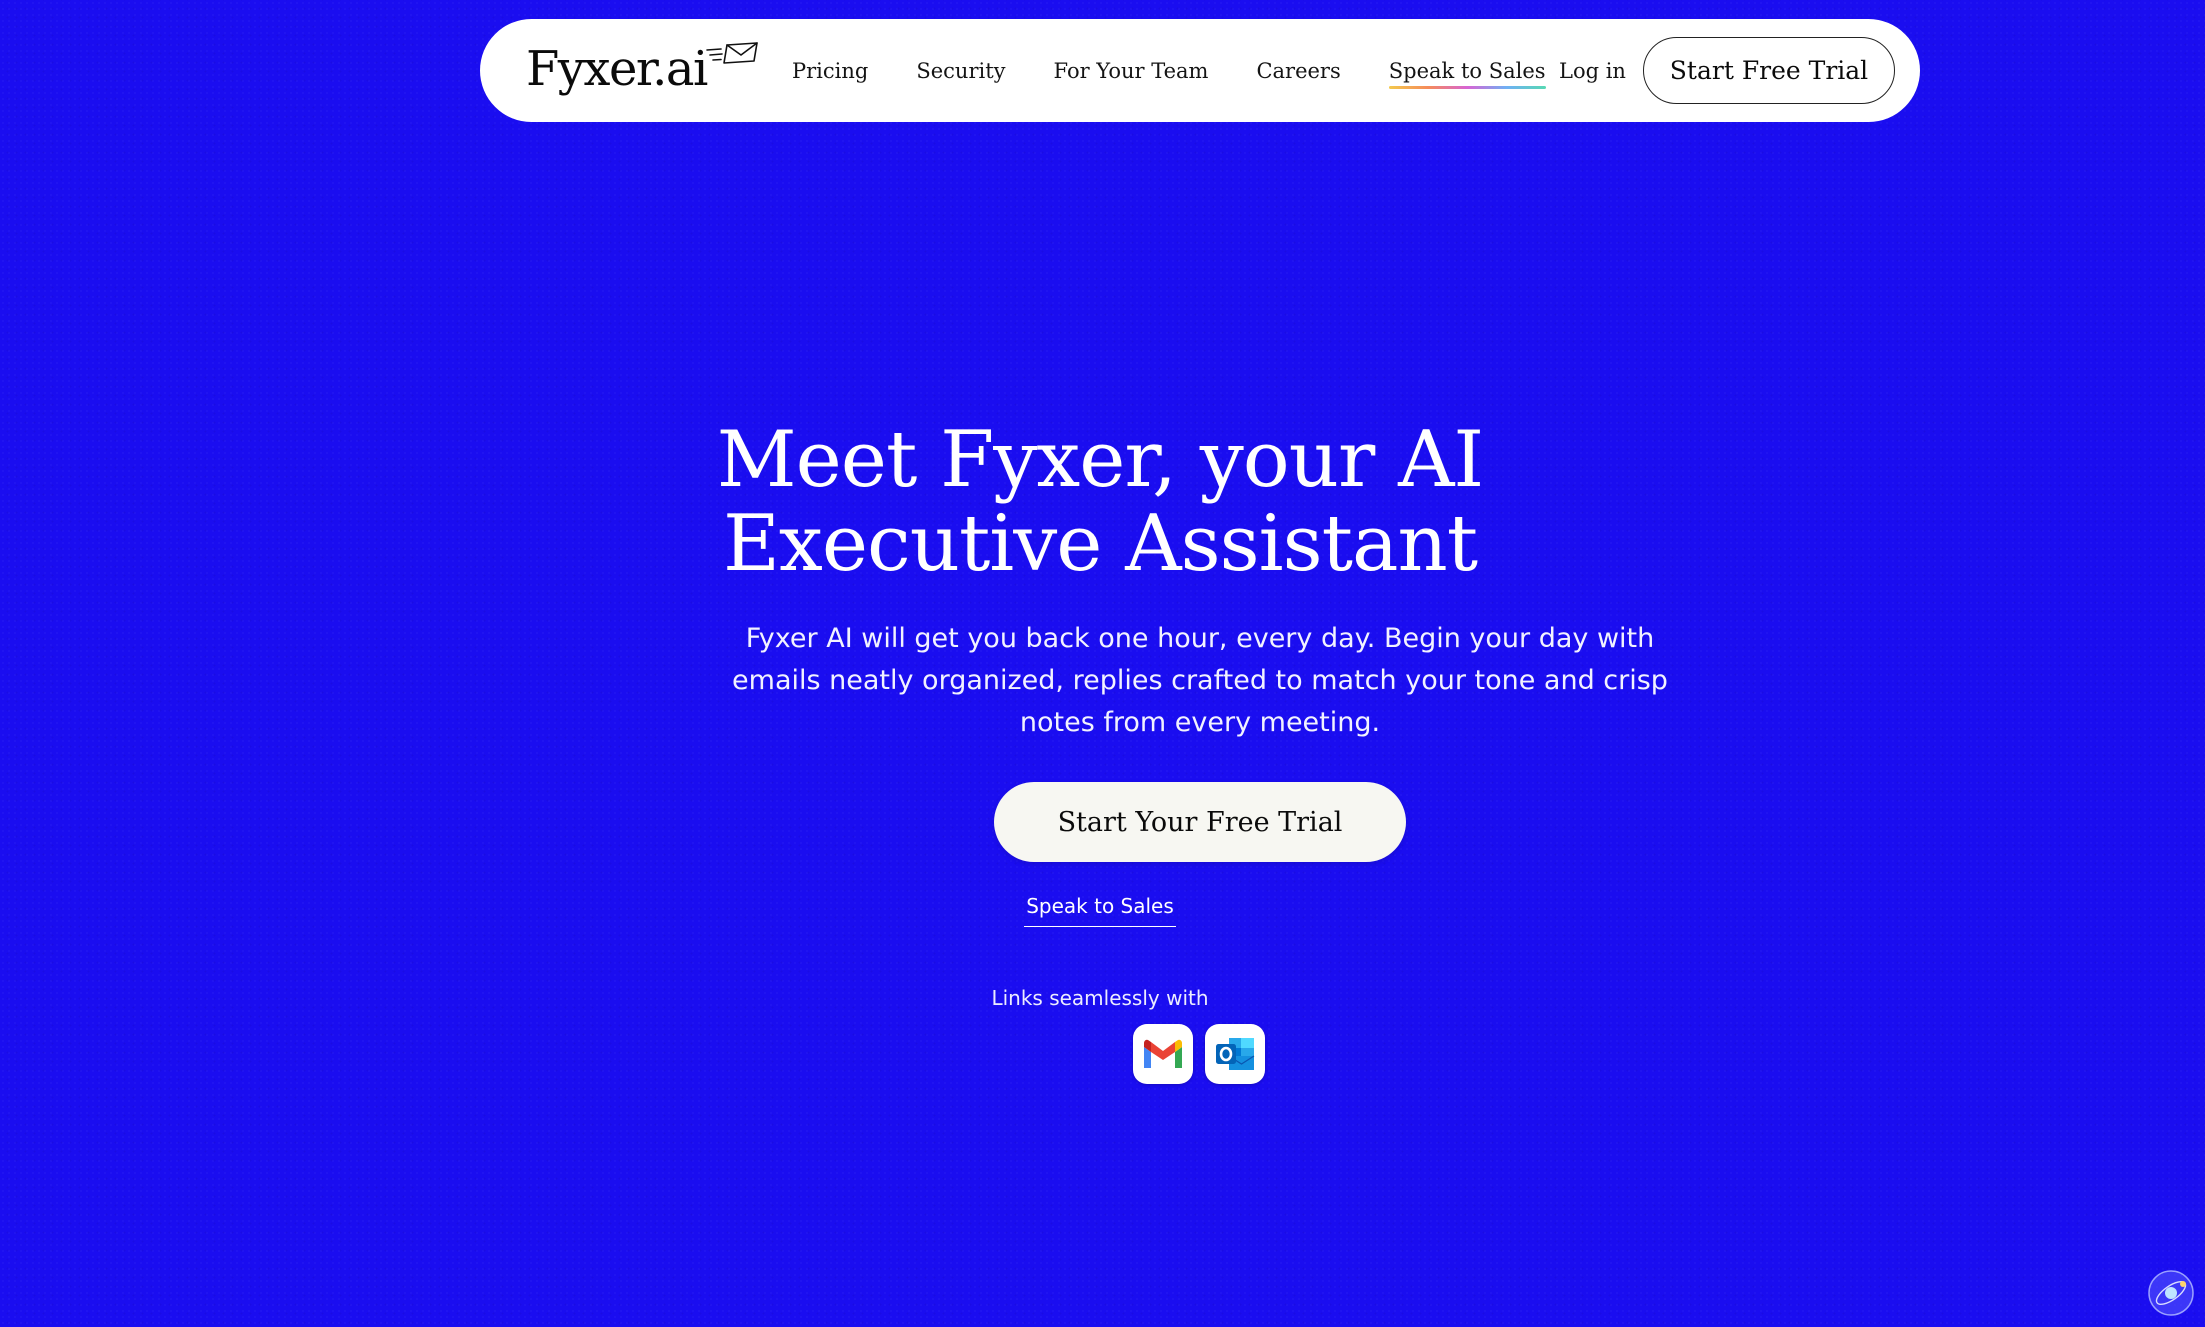  Describe the element at coordinates (1592, 70) in the screenshot. I see `login-link: Log in` at that location.